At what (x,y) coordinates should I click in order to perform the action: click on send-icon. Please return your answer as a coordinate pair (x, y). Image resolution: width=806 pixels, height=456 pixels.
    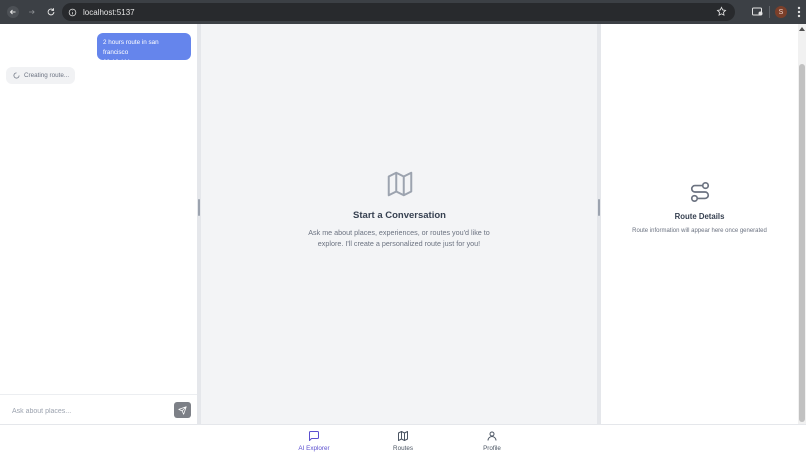
    Looking at the image, I should click on (182, 410).